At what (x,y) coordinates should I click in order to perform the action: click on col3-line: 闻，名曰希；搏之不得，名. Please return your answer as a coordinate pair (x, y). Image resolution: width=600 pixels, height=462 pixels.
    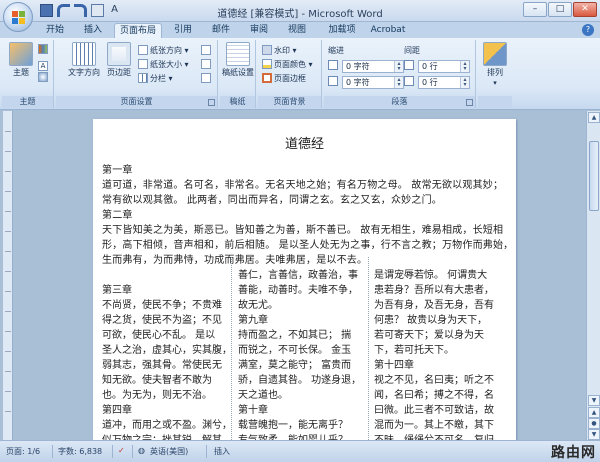
    Looking at the image, I should click on (434, 395).